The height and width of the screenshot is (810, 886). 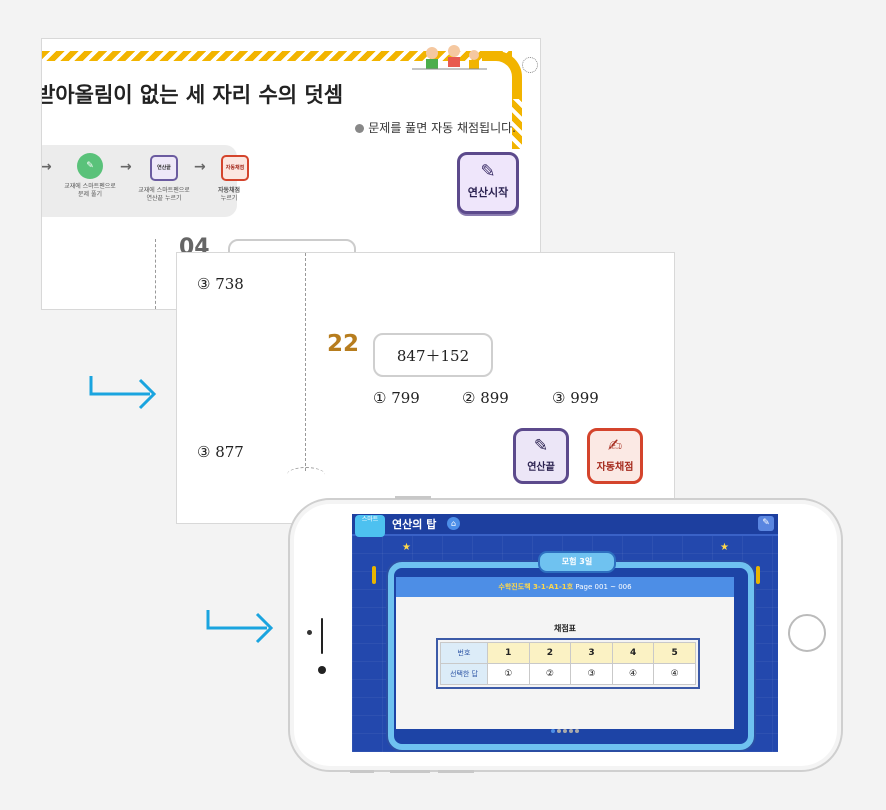 I want to click on choice-2: ② 899, so click(x=485, y=398).